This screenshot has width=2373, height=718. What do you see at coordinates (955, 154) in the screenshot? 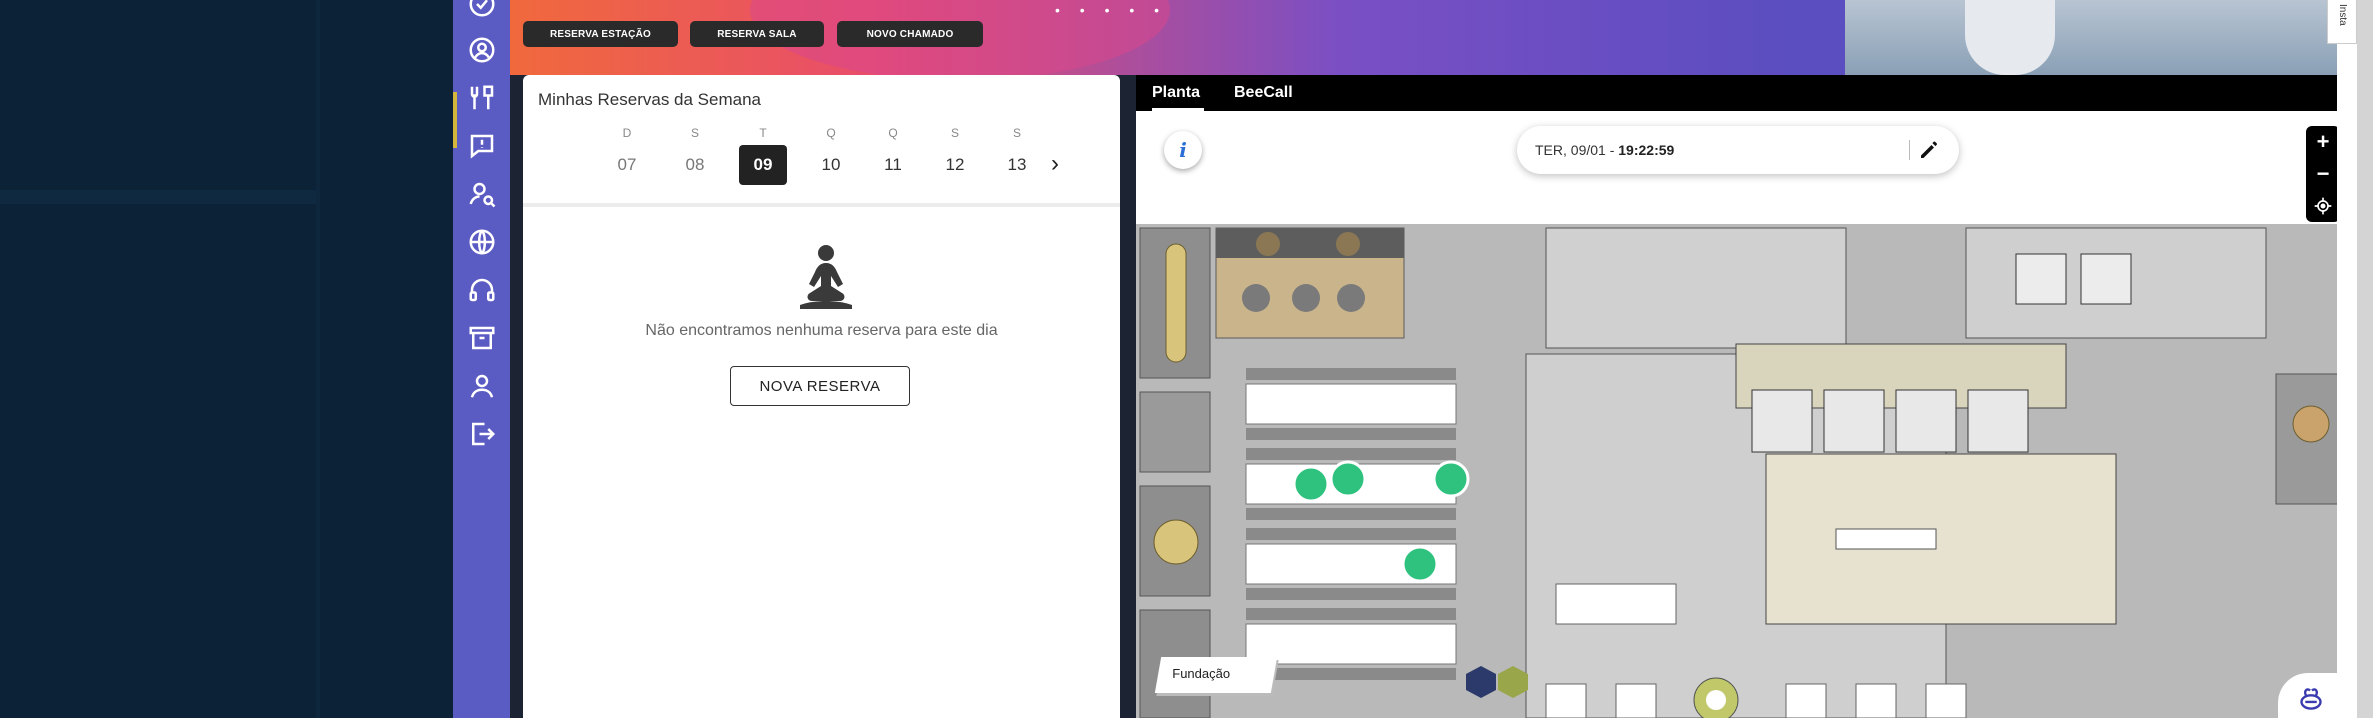
I see `day-5: S 12` at bounding box center [955, 154].